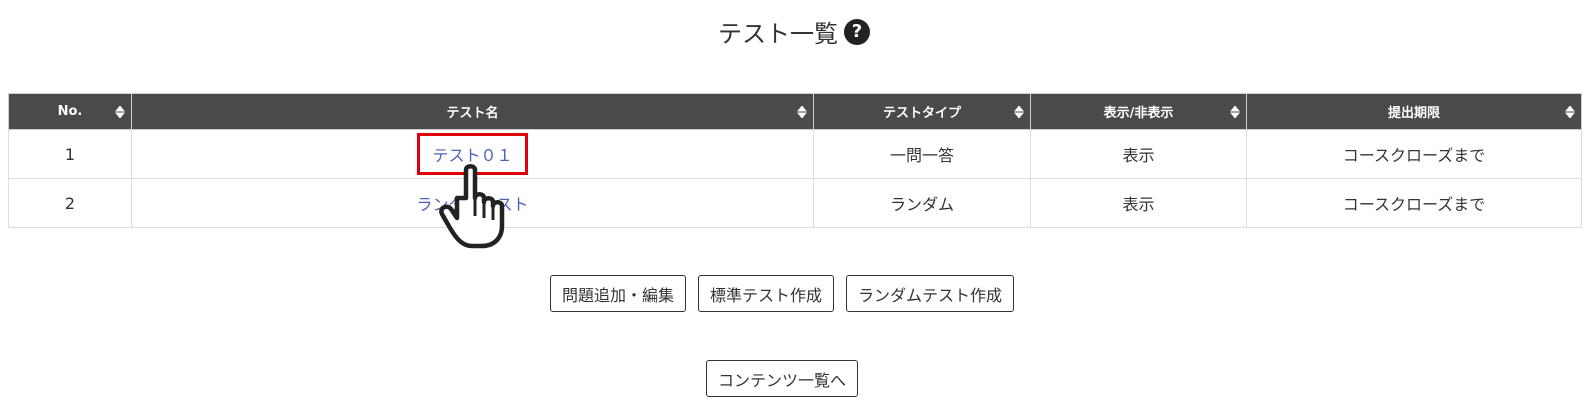  I want to click on test-name-link: テスト０１, so click(472, 155).